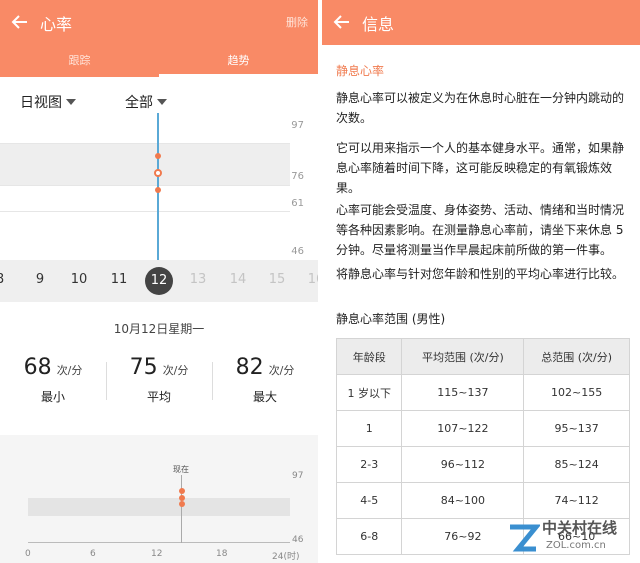 The image size is (640, 563). What do you see at coordinates (311, 279) in the screenshot?
I see `day-item: 16` at bounding box center [311, 279].